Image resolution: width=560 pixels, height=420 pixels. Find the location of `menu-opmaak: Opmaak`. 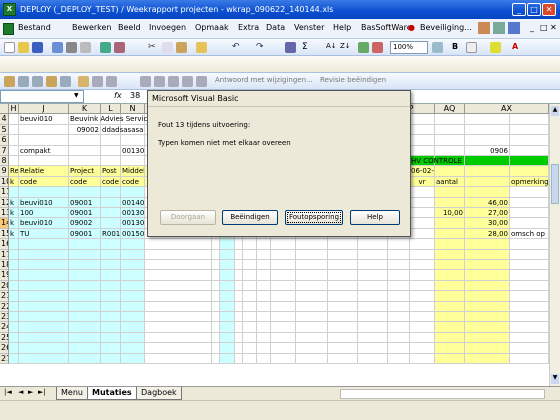

menu-opmaak: Opmaak is located at coordinates (212, 27).